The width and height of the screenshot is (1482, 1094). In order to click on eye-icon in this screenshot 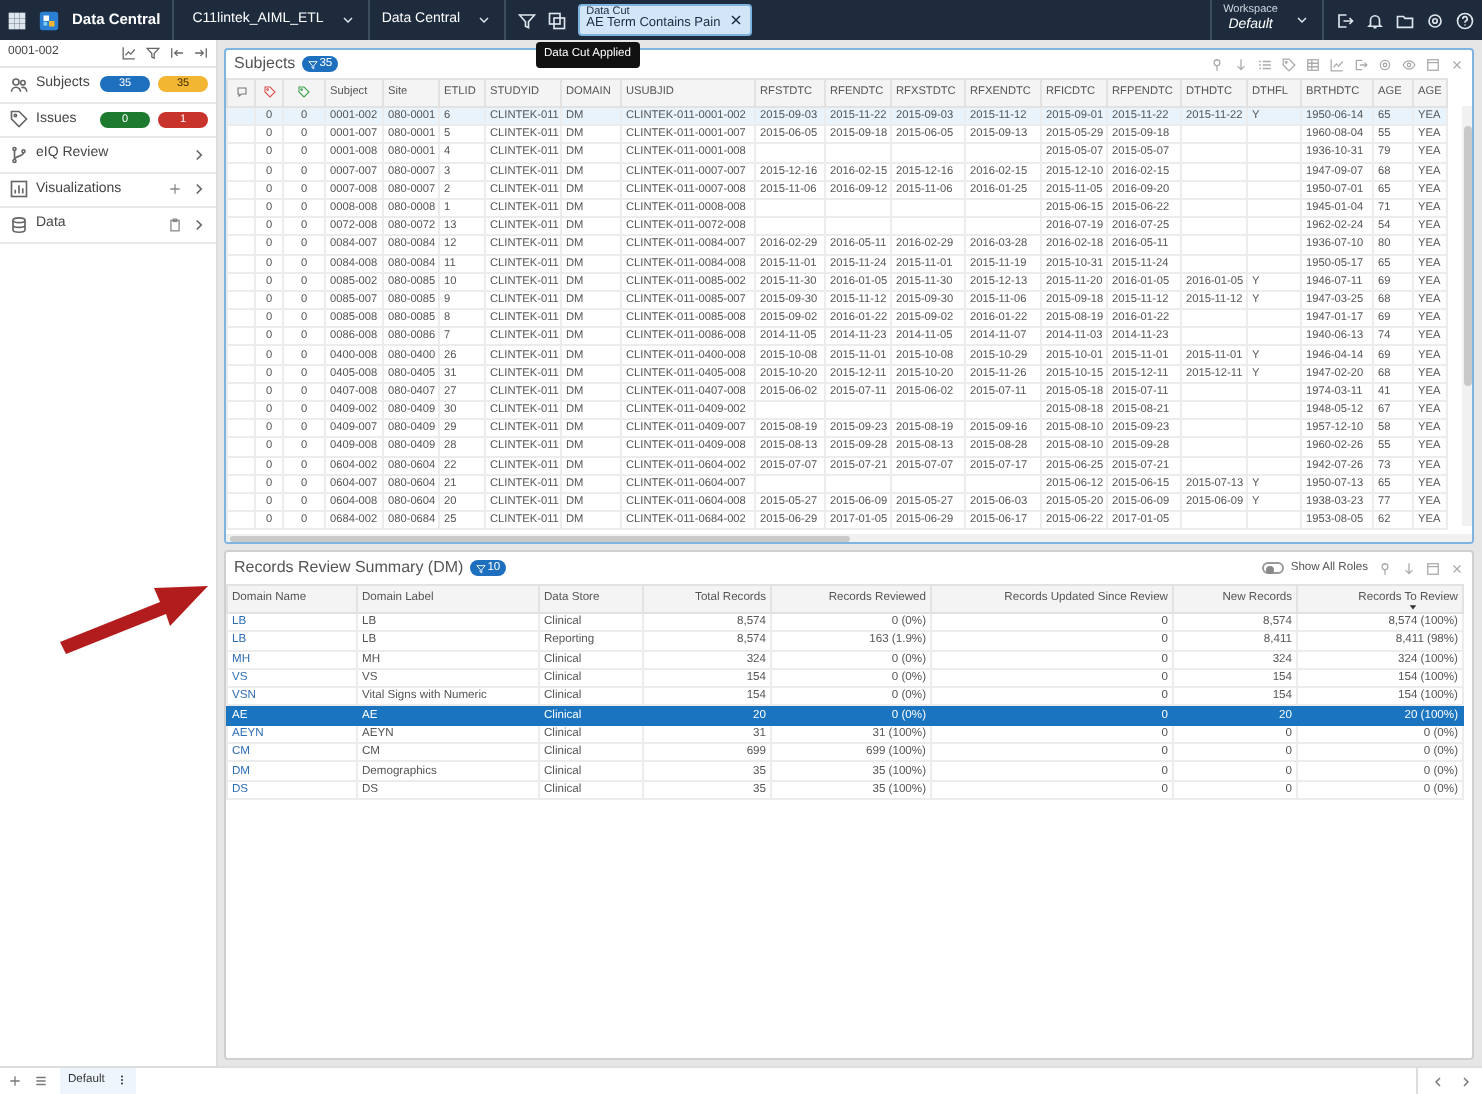, I will do `click(1409, 64)`.